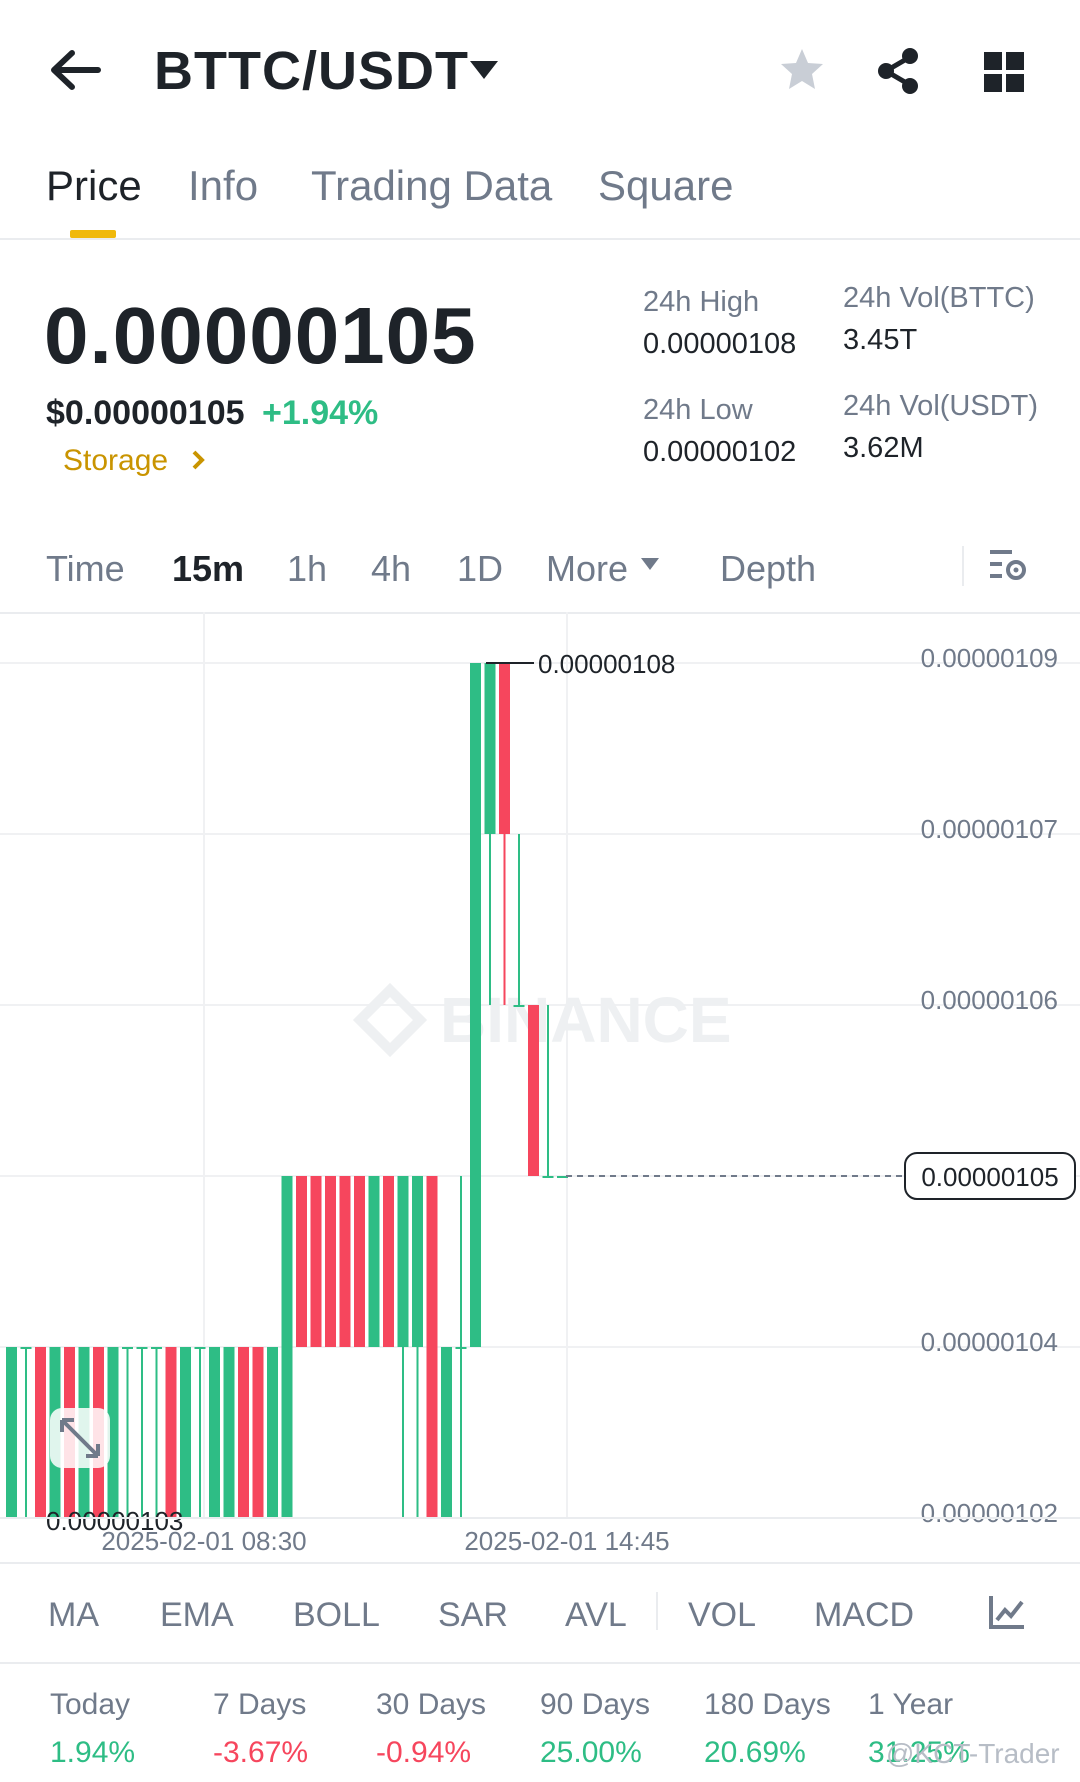  Describe the element at coordinates (939, 298) in the screenshot. I see `stat-vol-base-label: 24h Vol(BTTC)` at that location.